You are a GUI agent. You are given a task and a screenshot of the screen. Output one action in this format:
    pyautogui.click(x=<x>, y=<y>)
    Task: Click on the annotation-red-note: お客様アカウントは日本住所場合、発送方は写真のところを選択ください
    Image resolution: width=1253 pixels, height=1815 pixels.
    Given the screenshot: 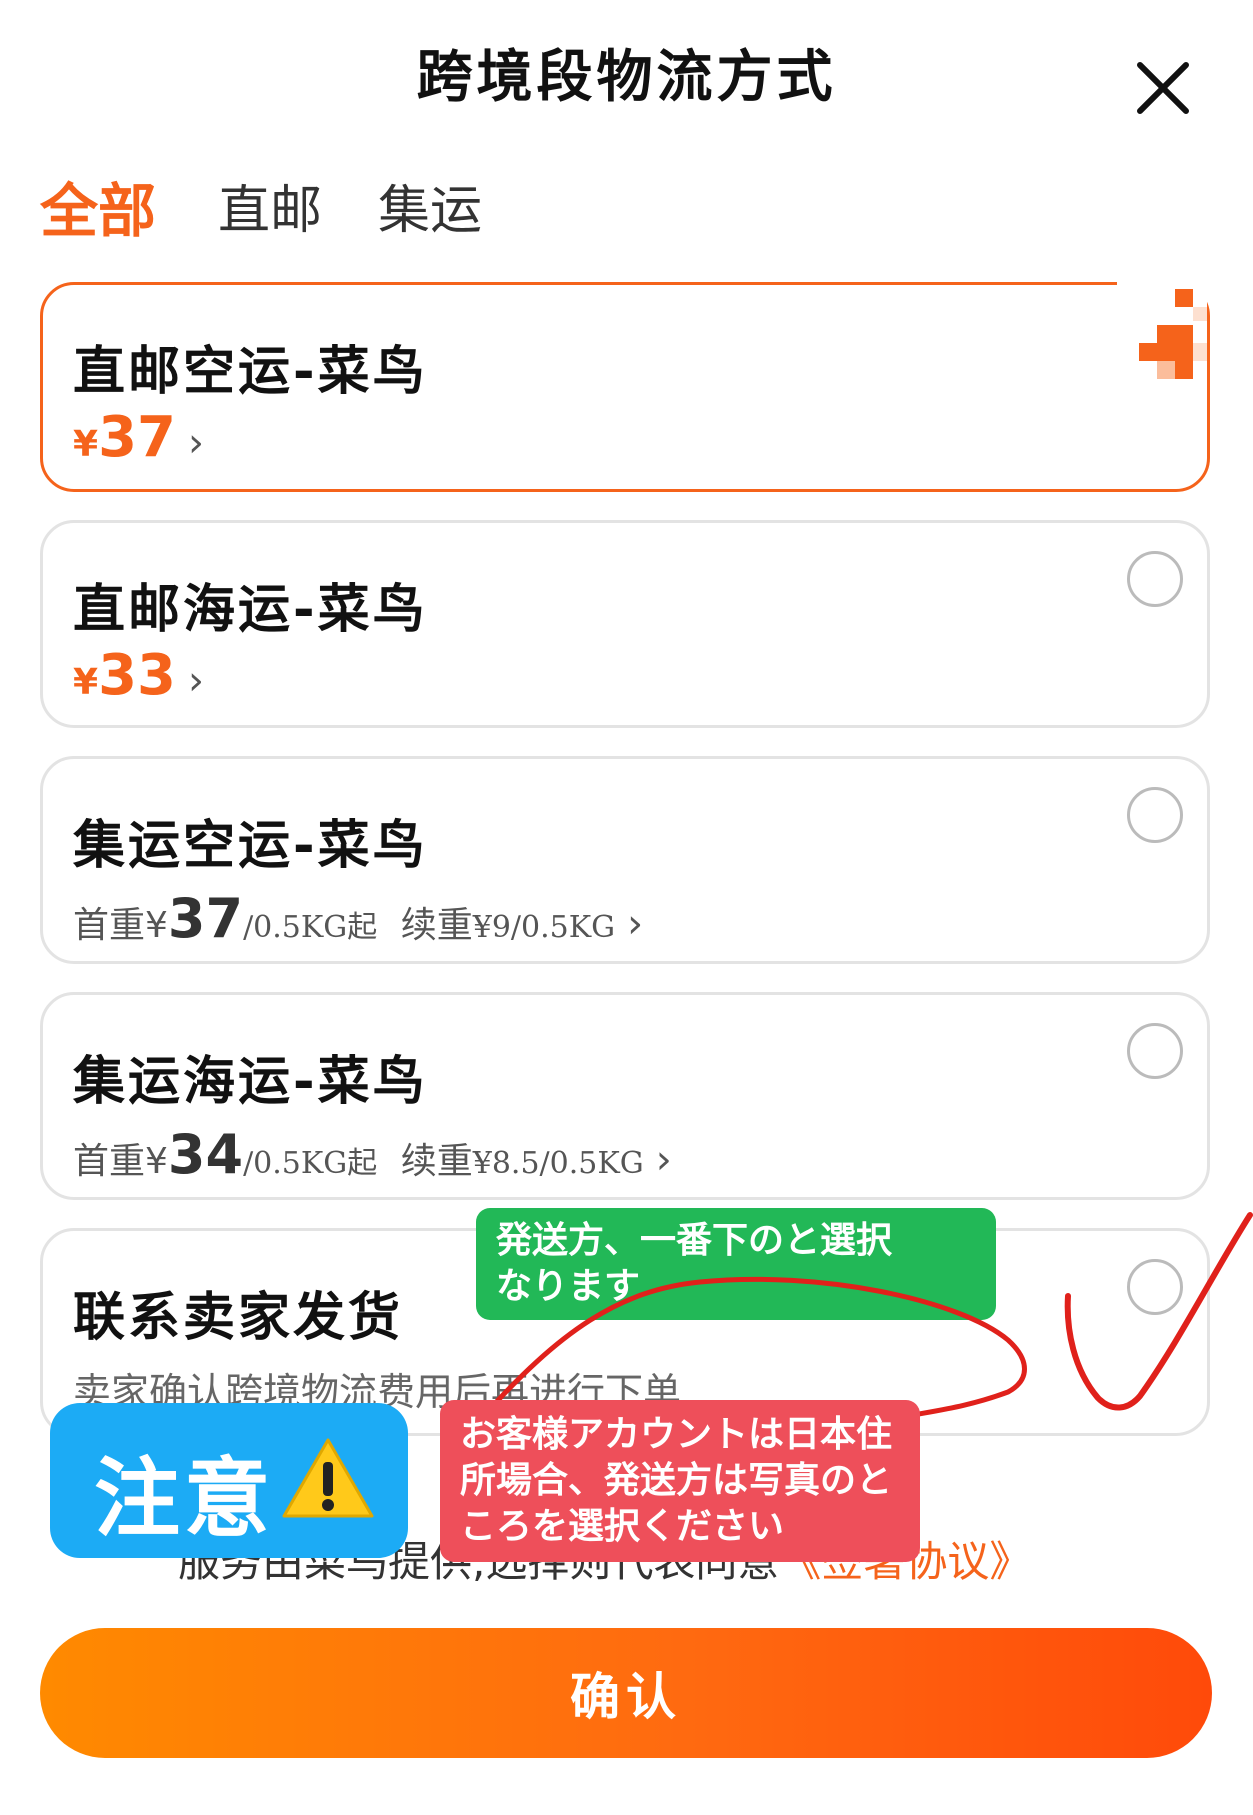 What is the action you would take?
    pyautogui.click(x=680, y=1481)
    